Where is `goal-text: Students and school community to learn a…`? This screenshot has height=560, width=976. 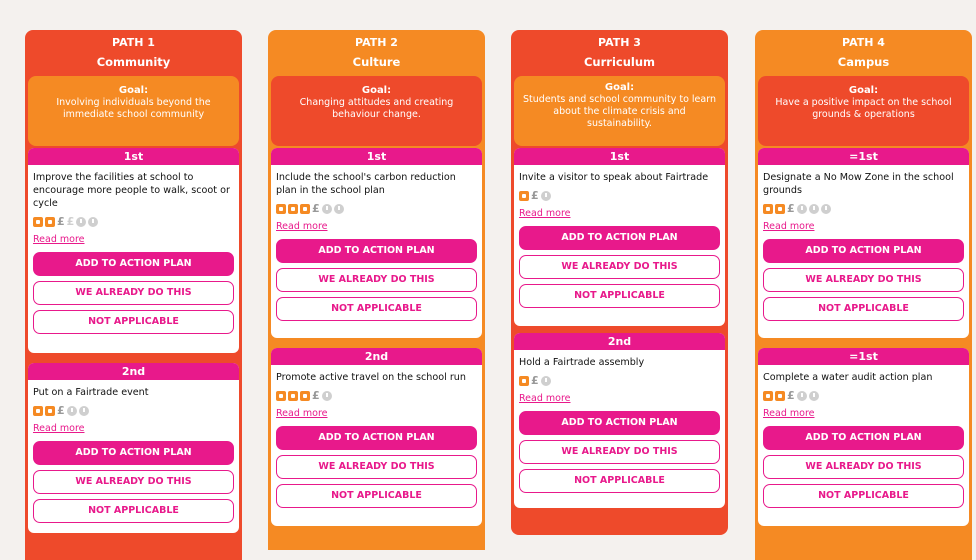
goal-text: Students and school community to learn a… is located at coordinates (619, 111).